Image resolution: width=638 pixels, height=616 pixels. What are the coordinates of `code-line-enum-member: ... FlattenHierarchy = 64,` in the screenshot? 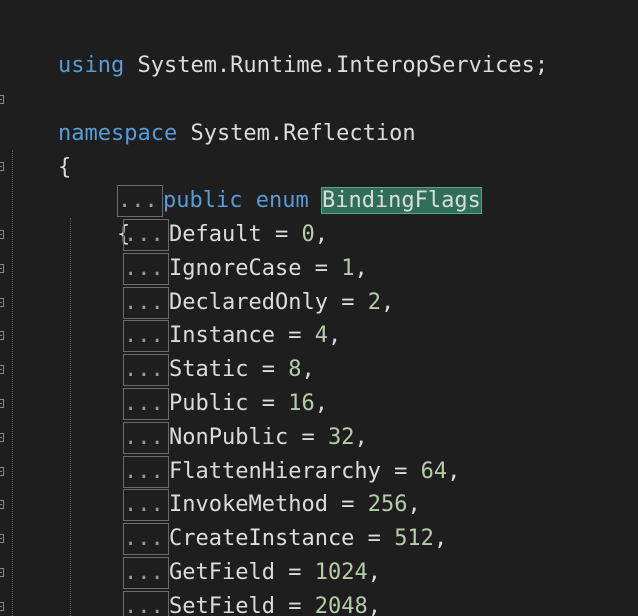 It's located at (291, 472).